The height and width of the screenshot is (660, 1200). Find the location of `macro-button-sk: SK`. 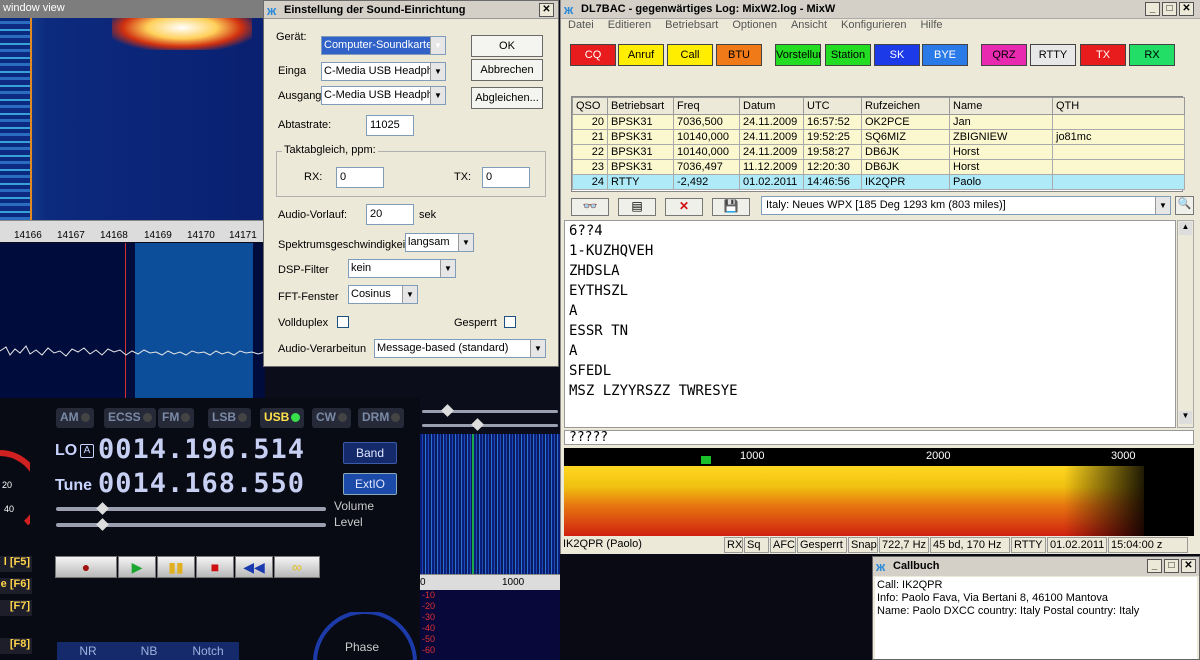

macro-button-sk: SK is located at coordinates (897, 55).